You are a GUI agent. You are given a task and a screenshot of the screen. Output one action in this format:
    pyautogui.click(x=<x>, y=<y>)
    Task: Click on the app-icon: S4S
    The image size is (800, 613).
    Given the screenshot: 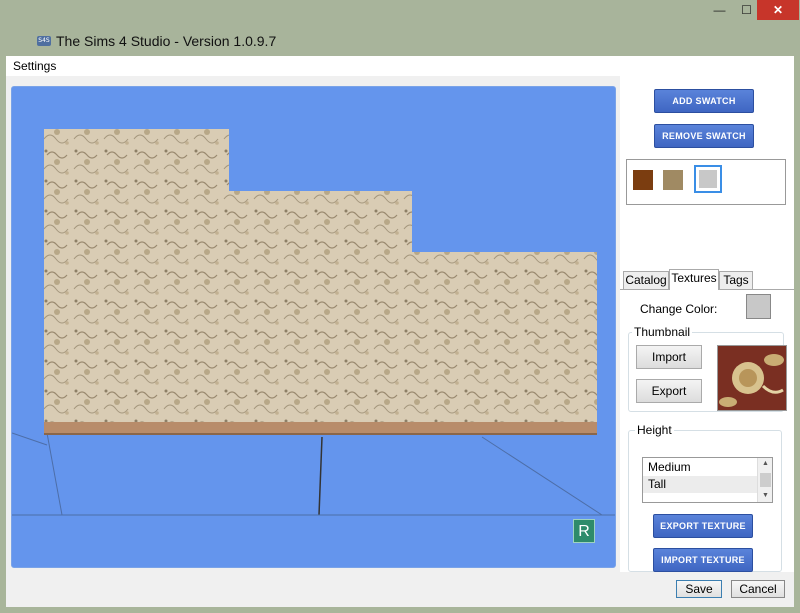 What is the action you would take?
    pyautogui.click(x=44, y=41)
    